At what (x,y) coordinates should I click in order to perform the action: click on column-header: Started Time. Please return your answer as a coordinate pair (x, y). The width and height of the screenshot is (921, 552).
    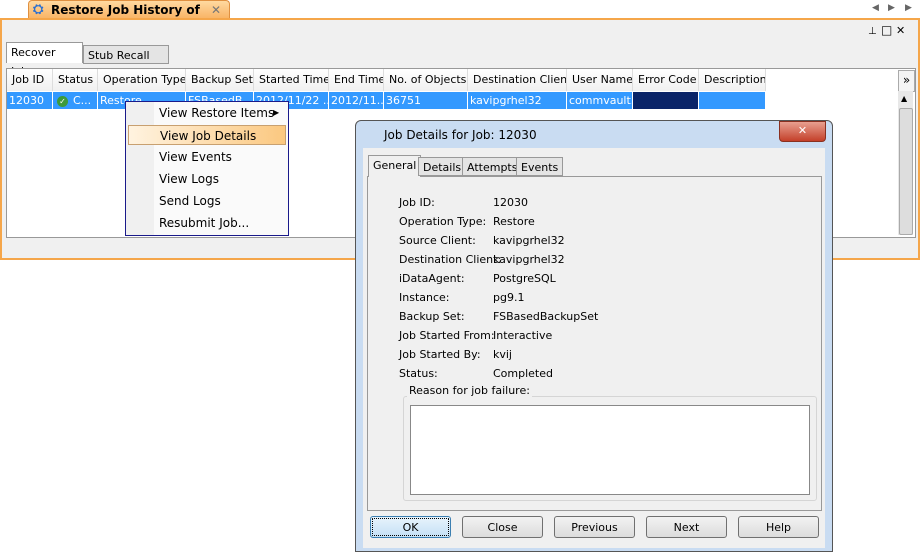
    Looking at the image, I should click on (291, 80).